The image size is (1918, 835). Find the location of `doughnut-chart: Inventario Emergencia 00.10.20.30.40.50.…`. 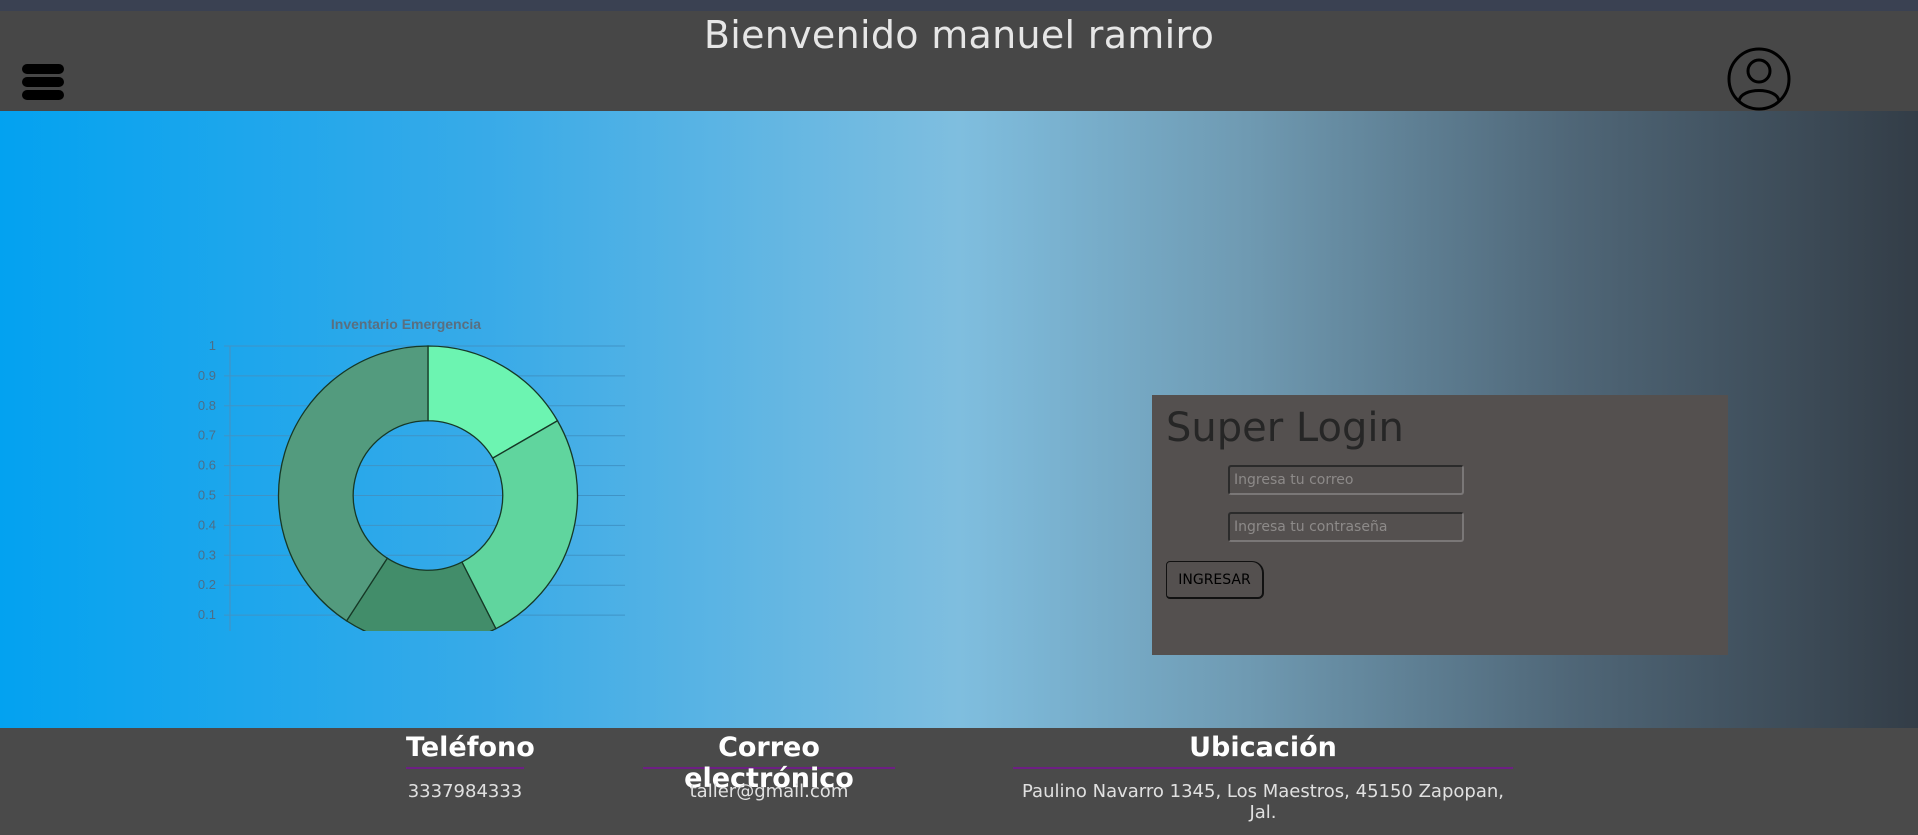

doughnut-chart: Inventario Emergencia 00.10.20.30.40.50.… is located at coordinates (411, 473).